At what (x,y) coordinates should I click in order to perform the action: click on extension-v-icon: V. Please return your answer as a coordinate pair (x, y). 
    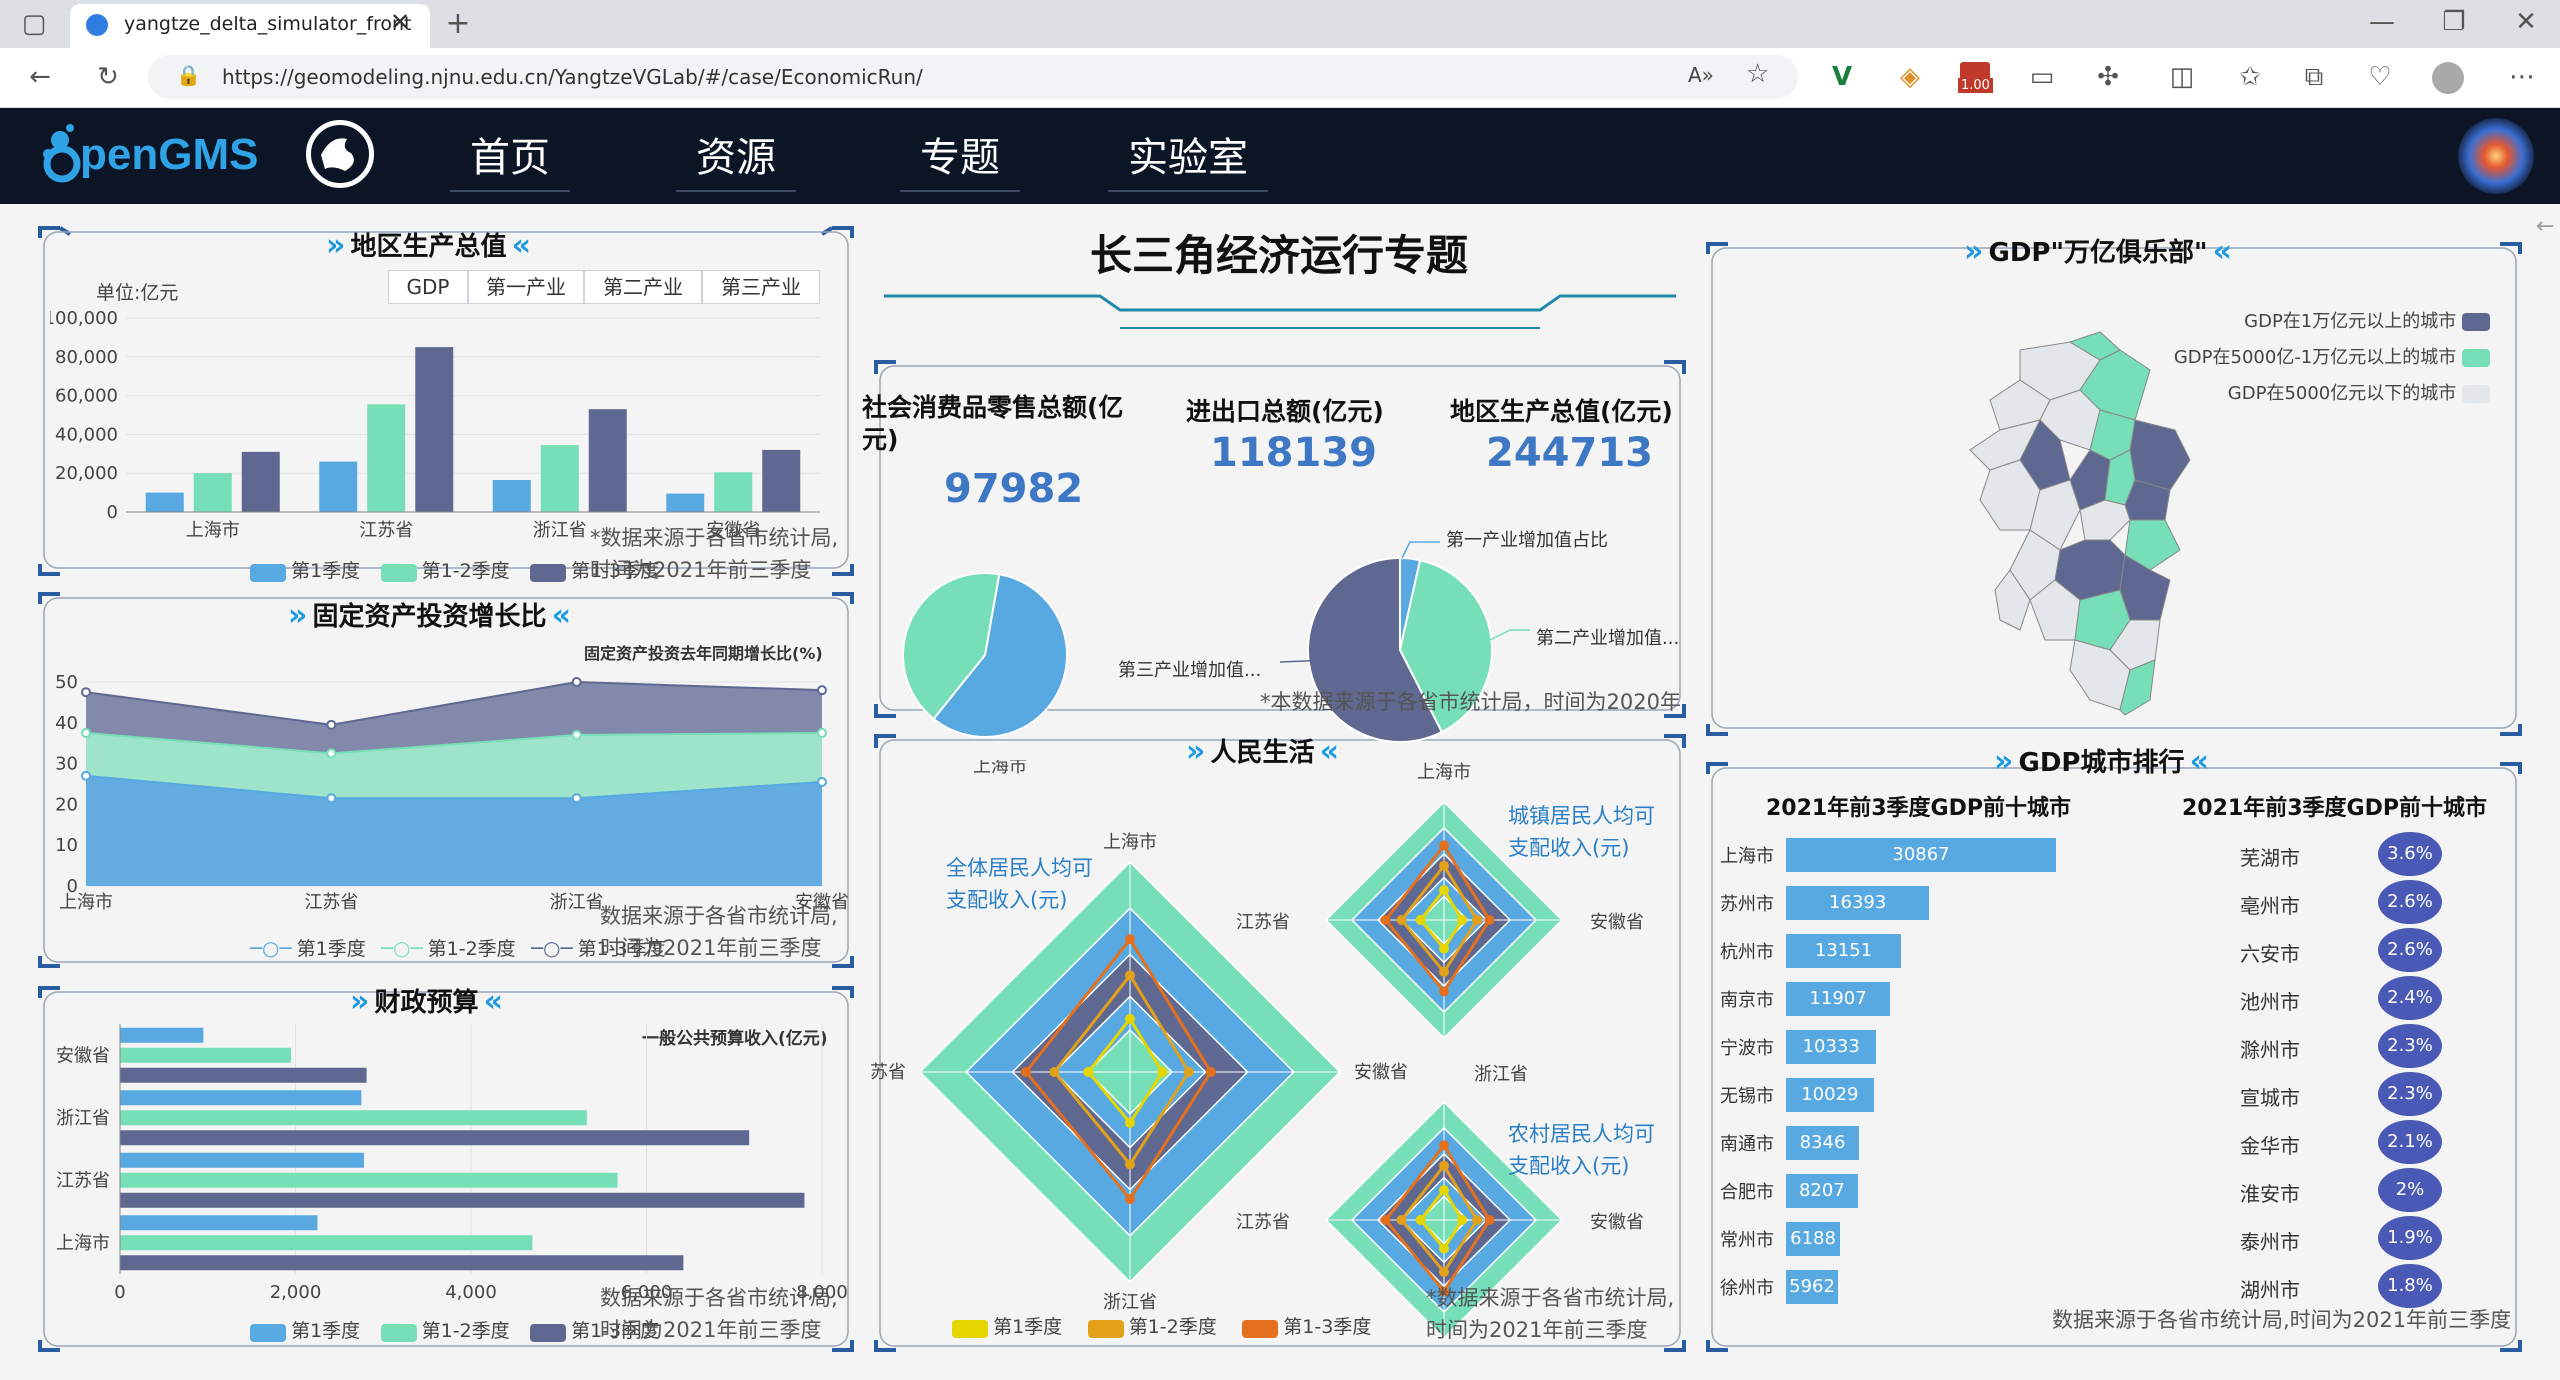
    Looking at the image, I should click on (1842, 77).